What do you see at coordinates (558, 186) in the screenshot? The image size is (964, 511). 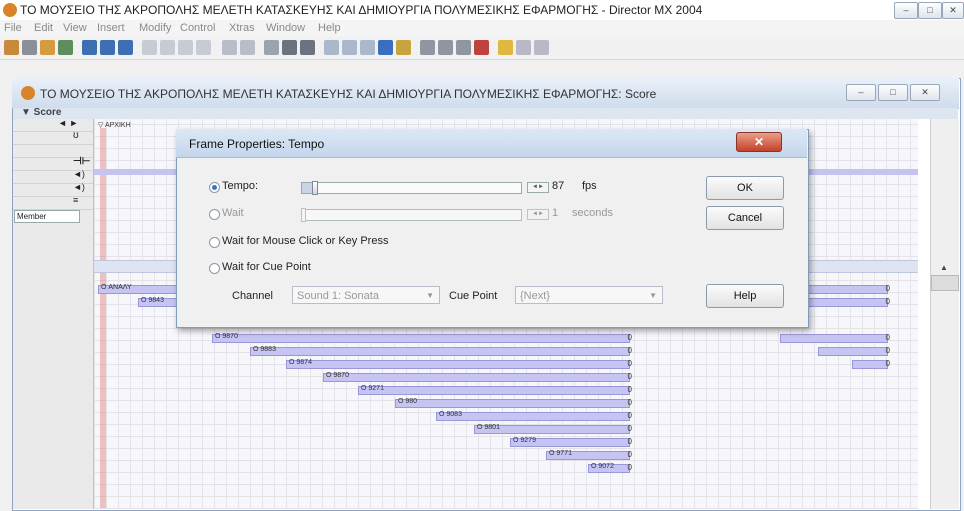 I see `tempo-value: 87` at bounding box center [558, 186].